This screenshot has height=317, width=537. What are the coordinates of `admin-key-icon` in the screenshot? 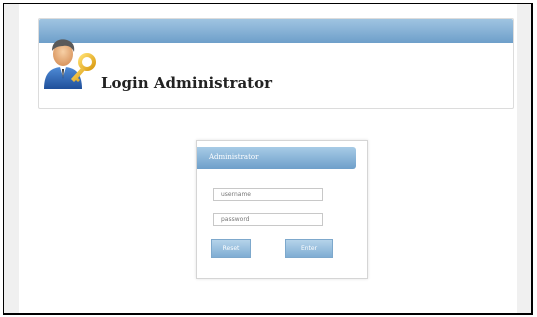 It's located at (70, 64).